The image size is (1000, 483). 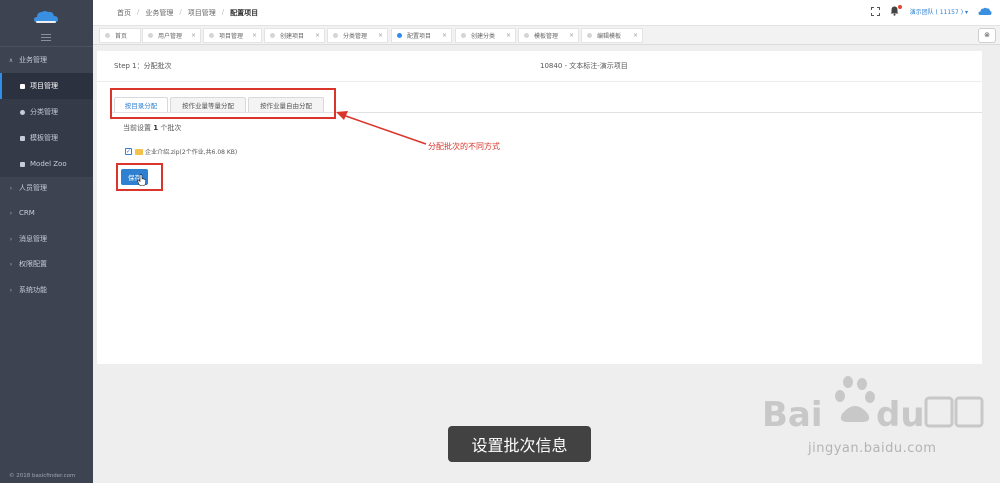 I want to click on batch-count-value: 1, so click(x=156, y=128).